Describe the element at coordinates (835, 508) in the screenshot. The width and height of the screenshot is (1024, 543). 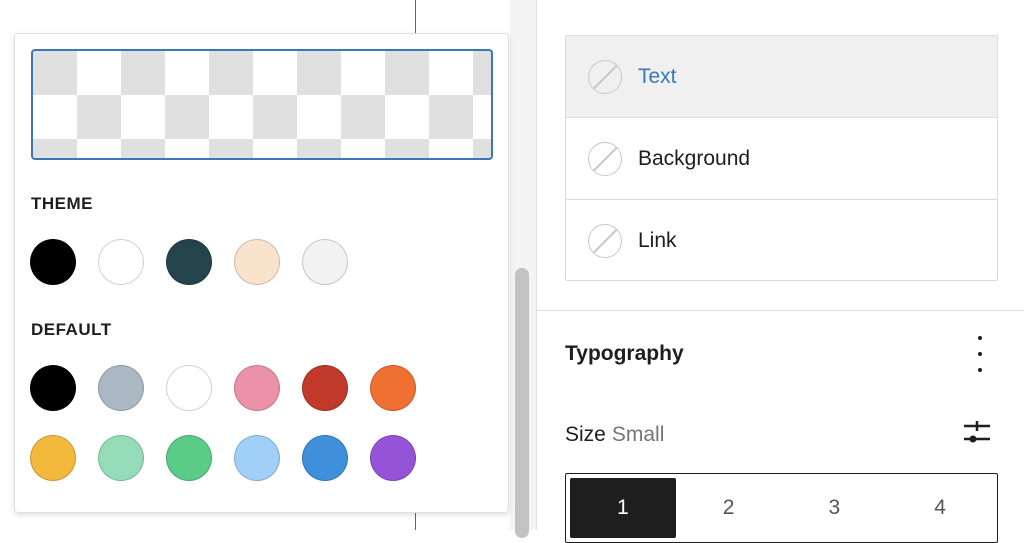
I see `font-size-option-3: 3` at that location.